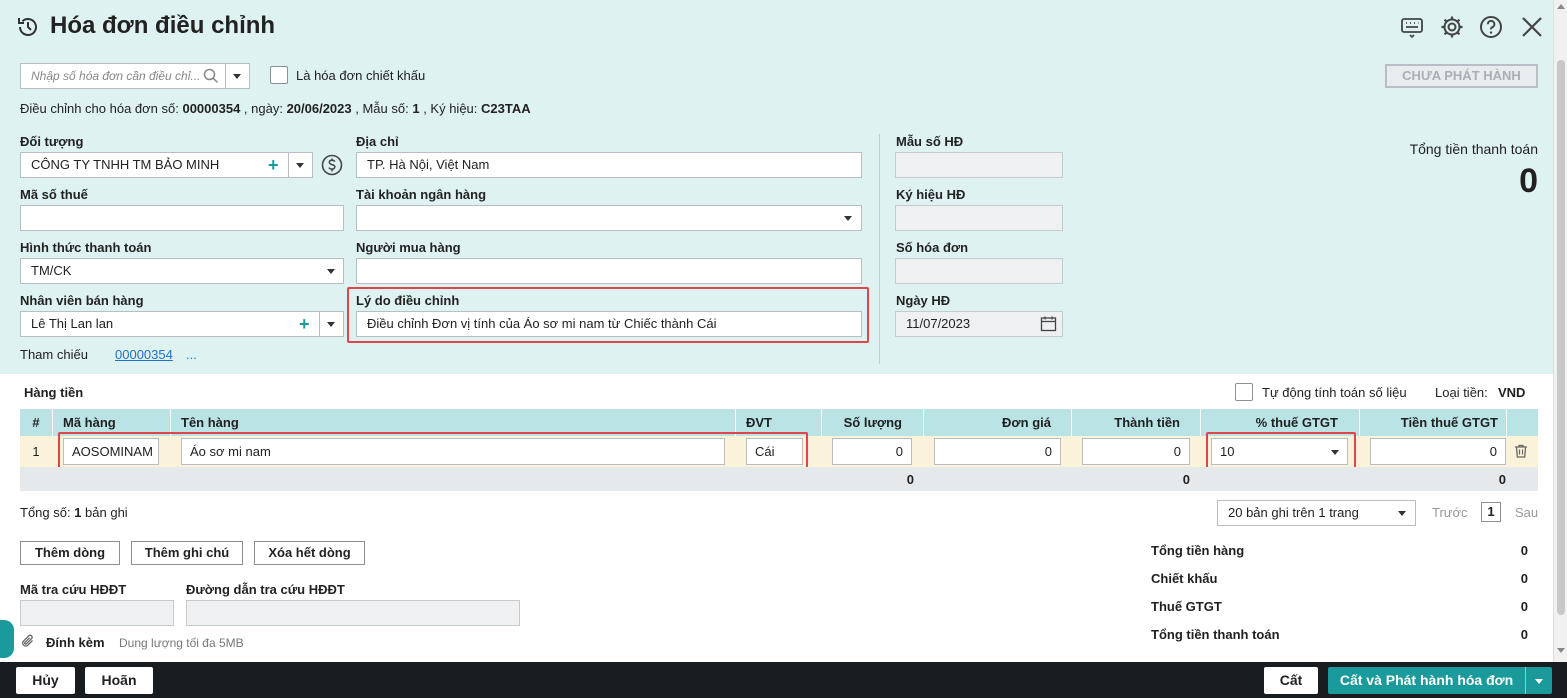  I want to click on row-don-gia-input: 0, so click(997, 451).